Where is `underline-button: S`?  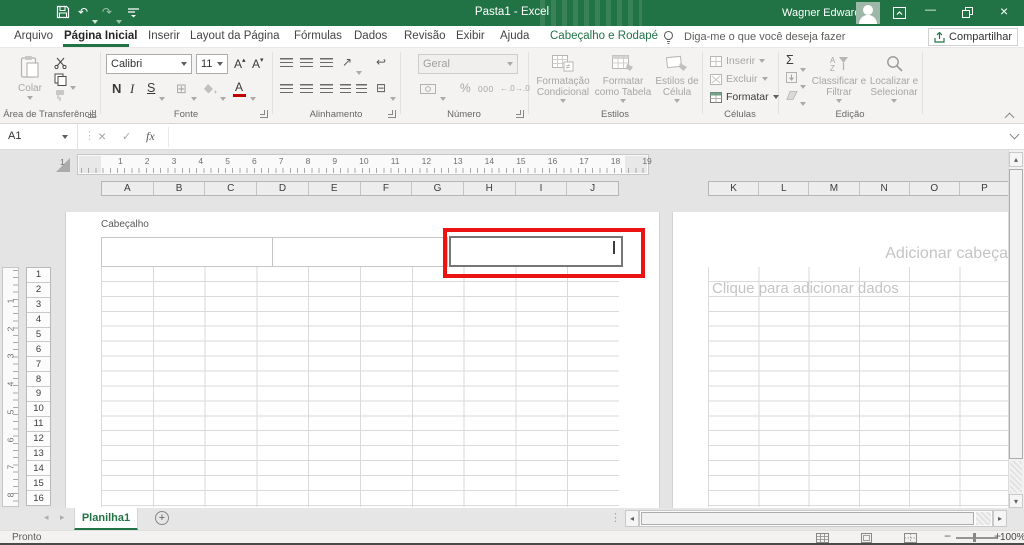
underline-button: S is located at coordinates (151, 88).